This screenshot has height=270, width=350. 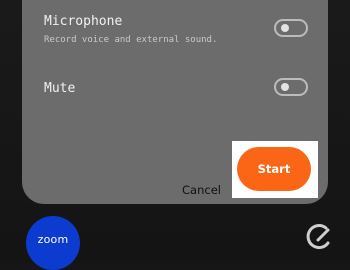 I want to click on microphone-toggle, so click(x=291, y=28).